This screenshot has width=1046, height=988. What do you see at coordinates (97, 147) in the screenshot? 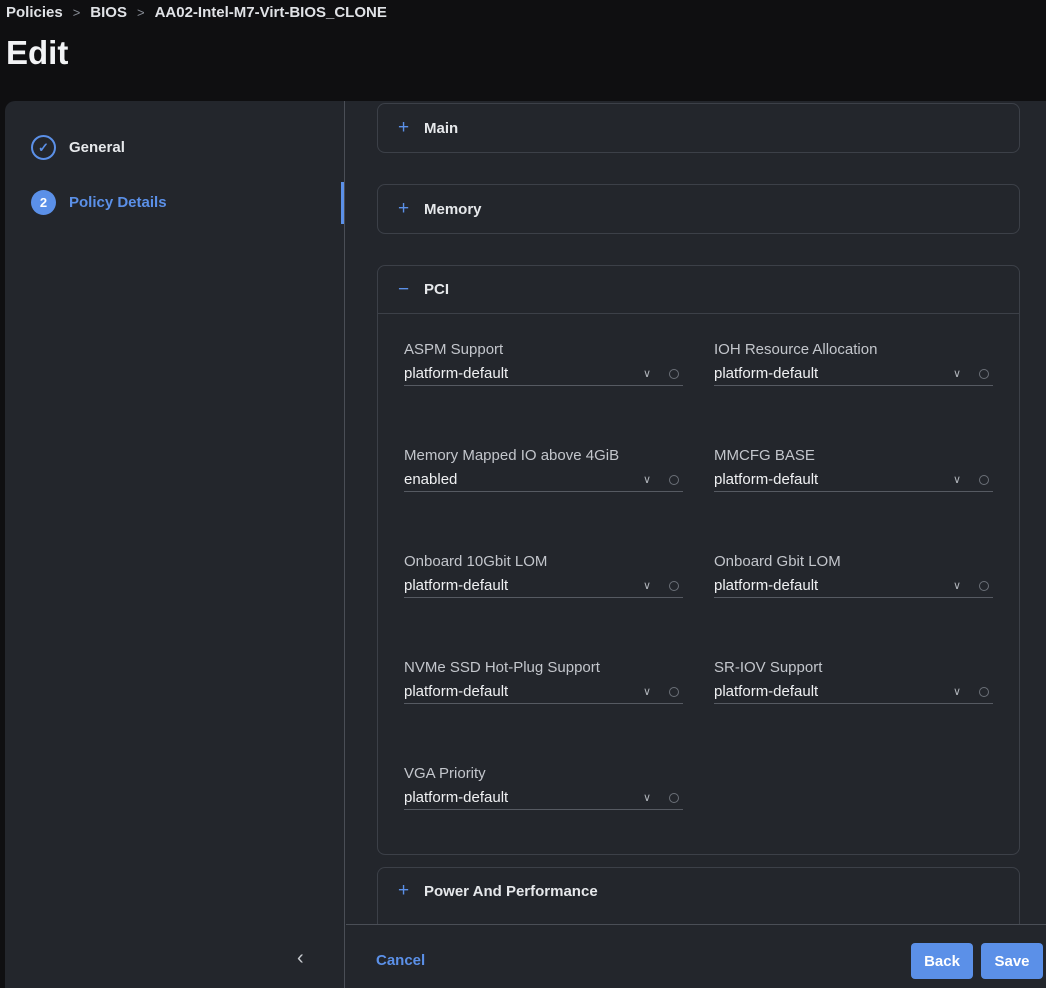
I see `step-label: General` at bounding box center [97, 147].